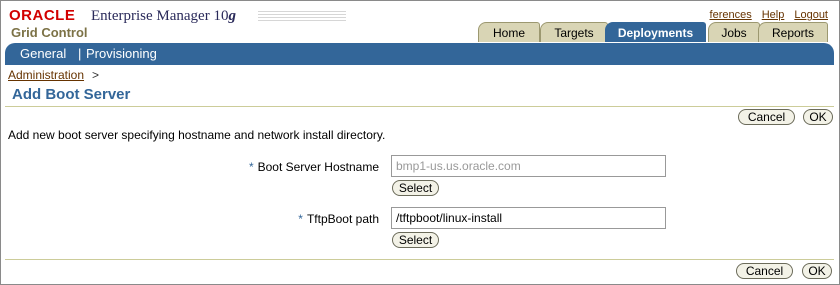  What do you see at coordinates (817, 271) in the screenshot?
I see `ok-button-bottom: OK` at bounding box center [817, 271].